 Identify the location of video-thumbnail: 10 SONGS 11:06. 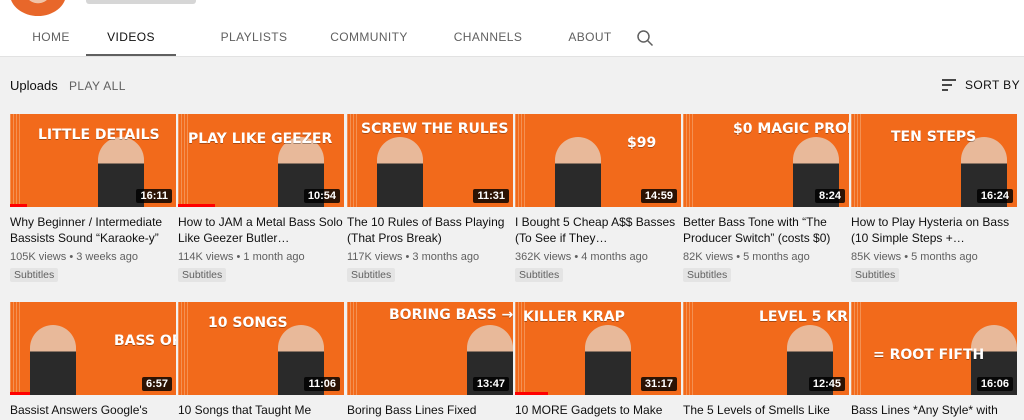
(261, 348).